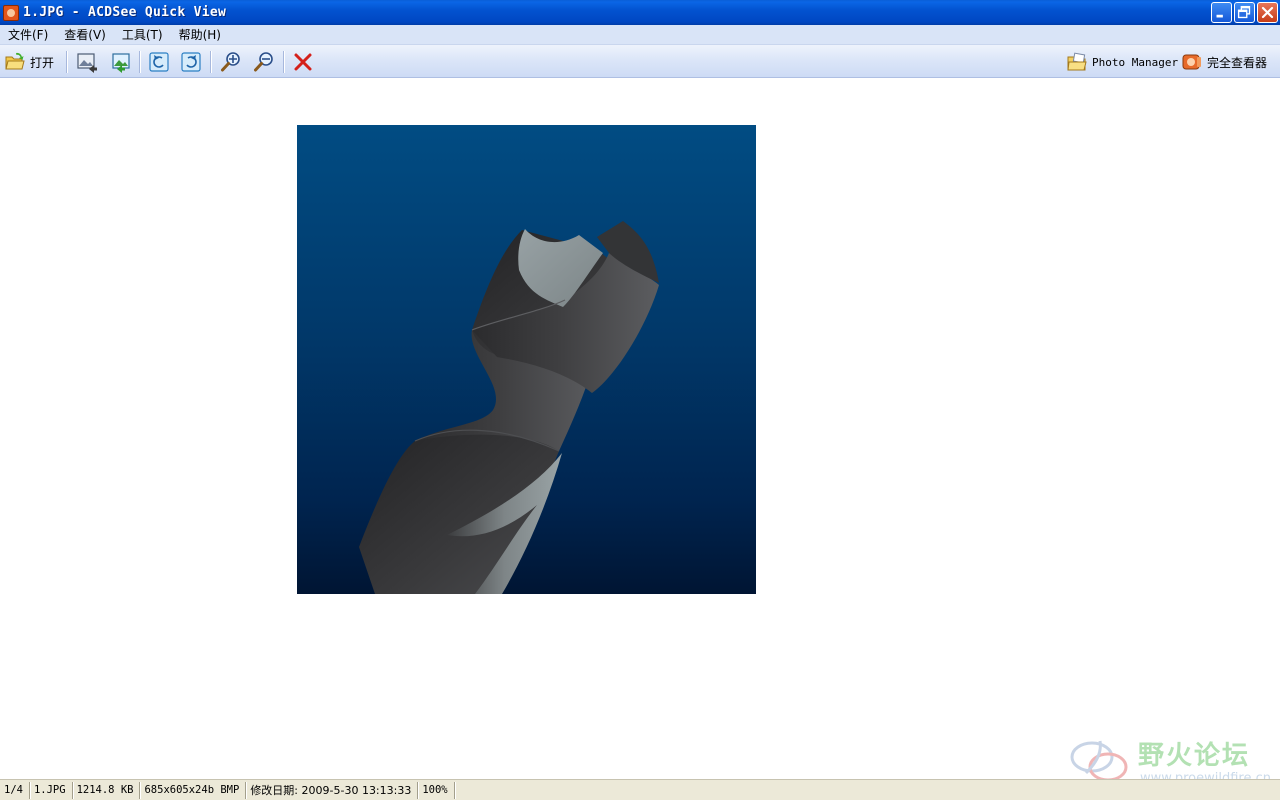  I want to click on menu-tools: 工具(T), so click(142, 35).